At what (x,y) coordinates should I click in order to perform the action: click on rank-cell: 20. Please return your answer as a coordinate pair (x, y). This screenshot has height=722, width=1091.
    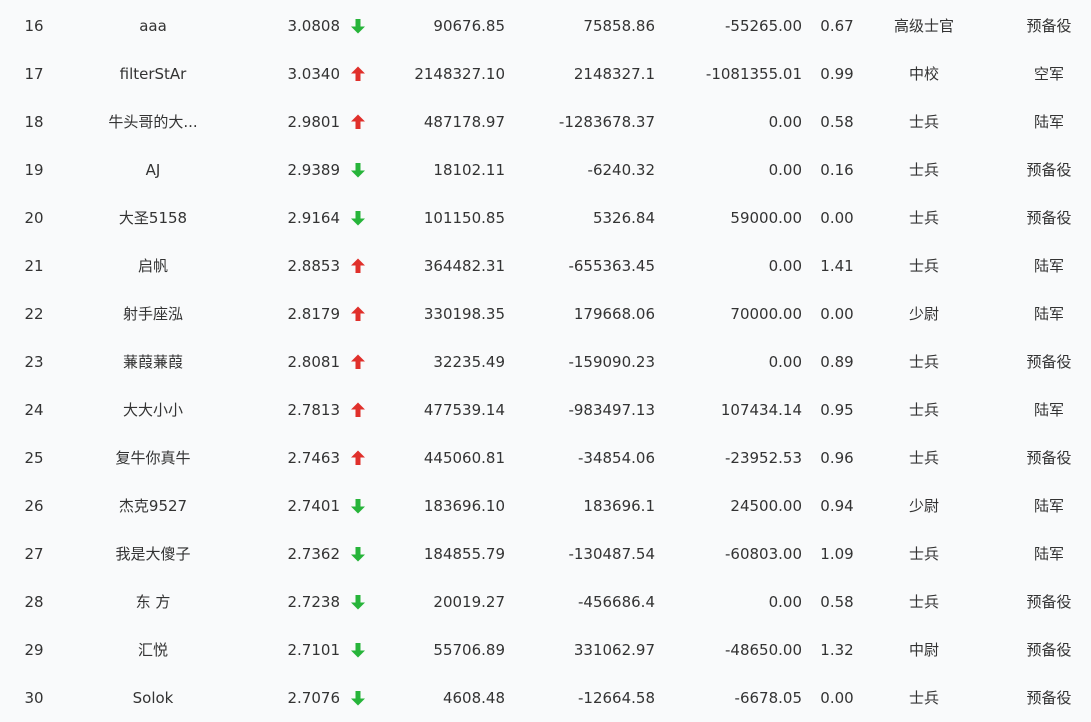
    Looking at the image, I should click on (34, 218).